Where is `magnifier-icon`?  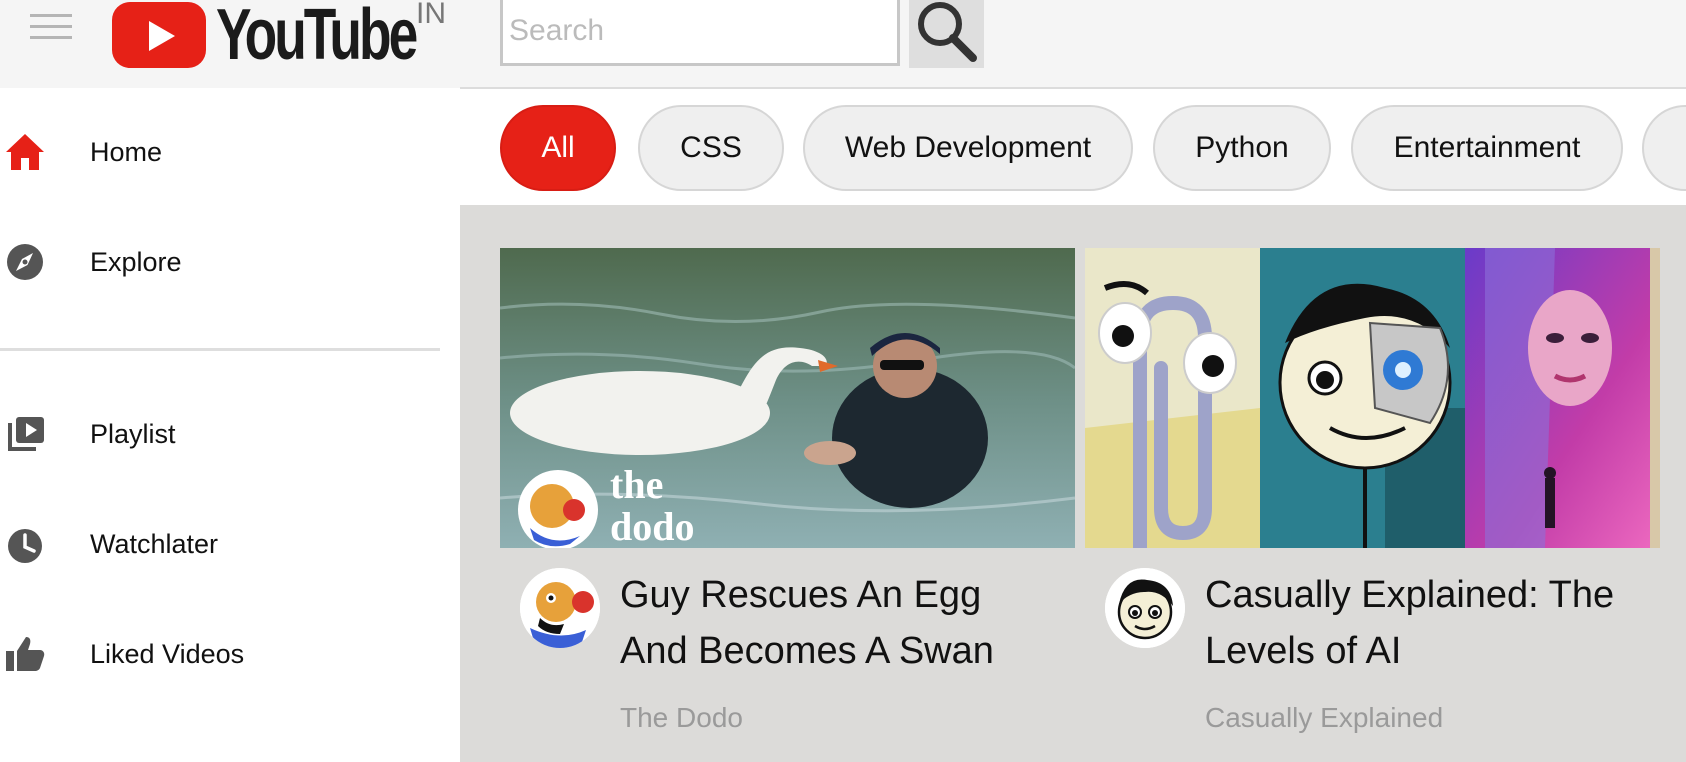 magnifier-icon is located at coordinates (947, 32).